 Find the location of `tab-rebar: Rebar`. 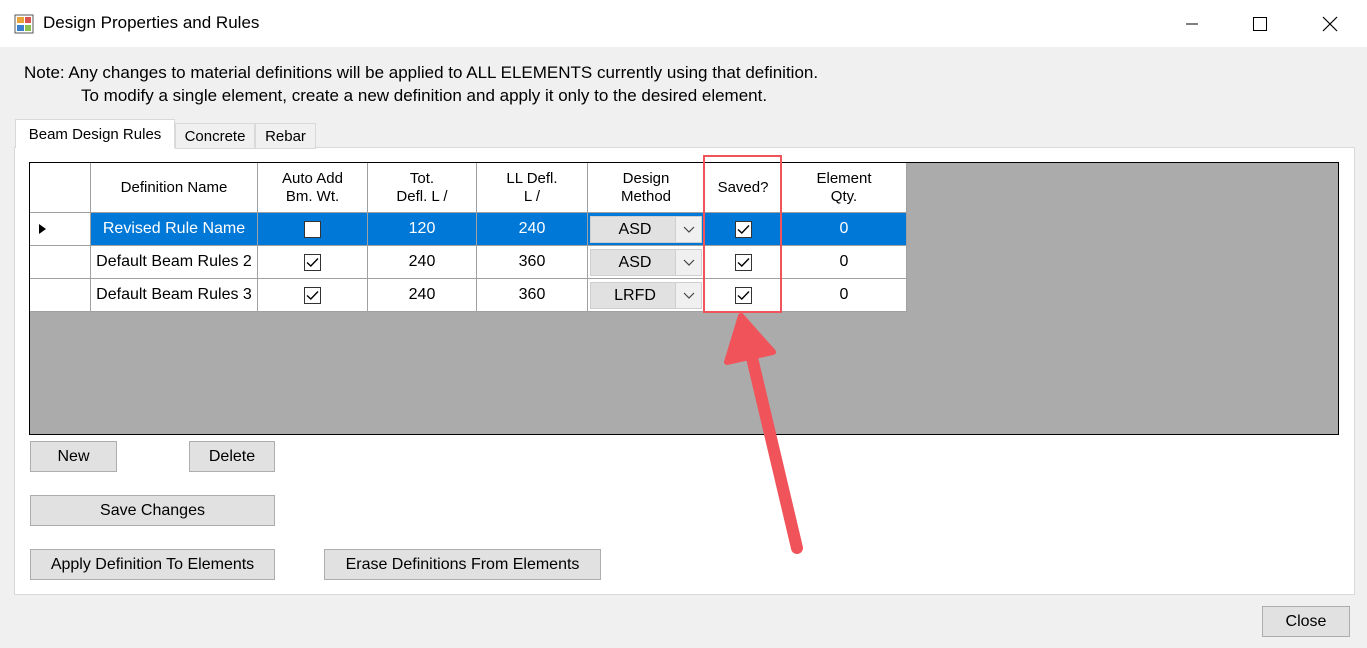

tab-rebar: Rebar is located at coordinates (285, 136).